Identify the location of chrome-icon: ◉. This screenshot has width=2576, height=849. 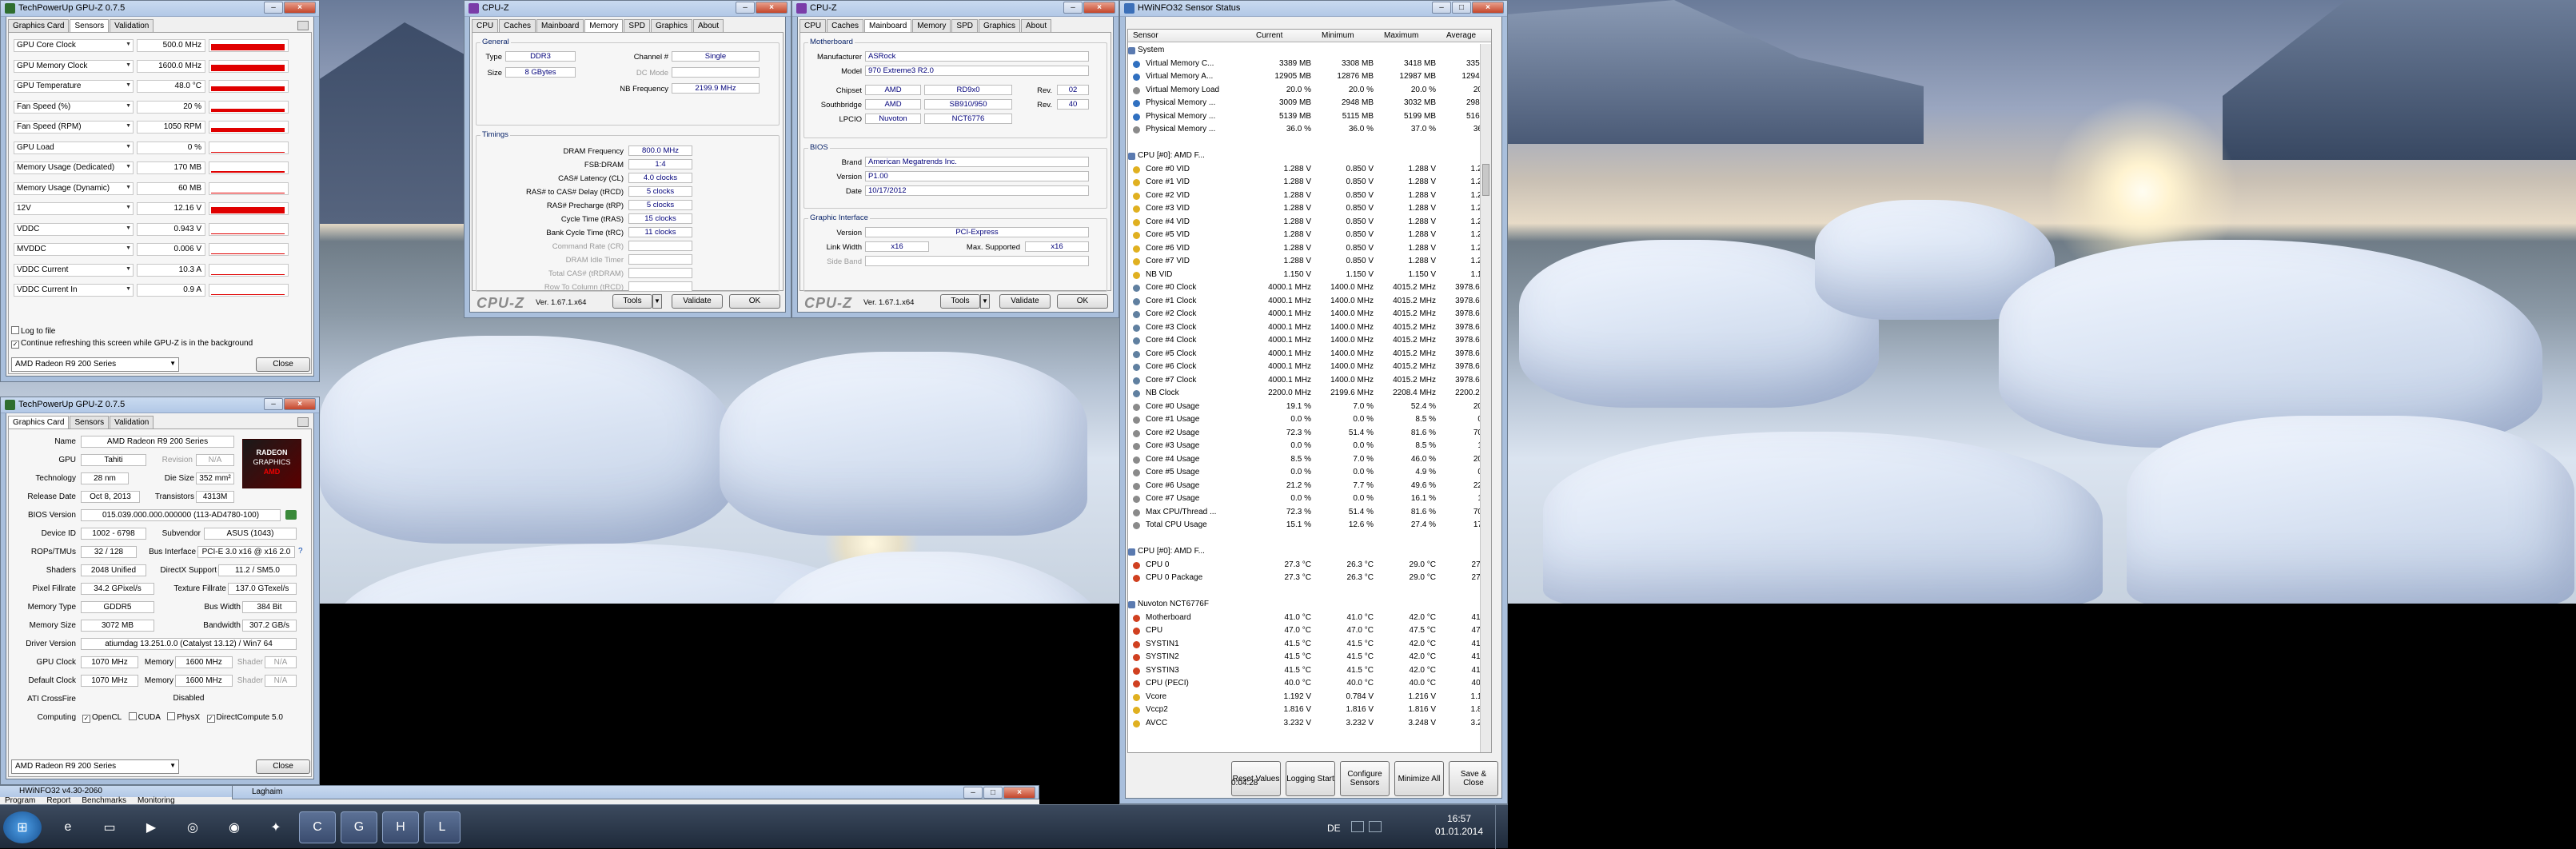
(235, 827).